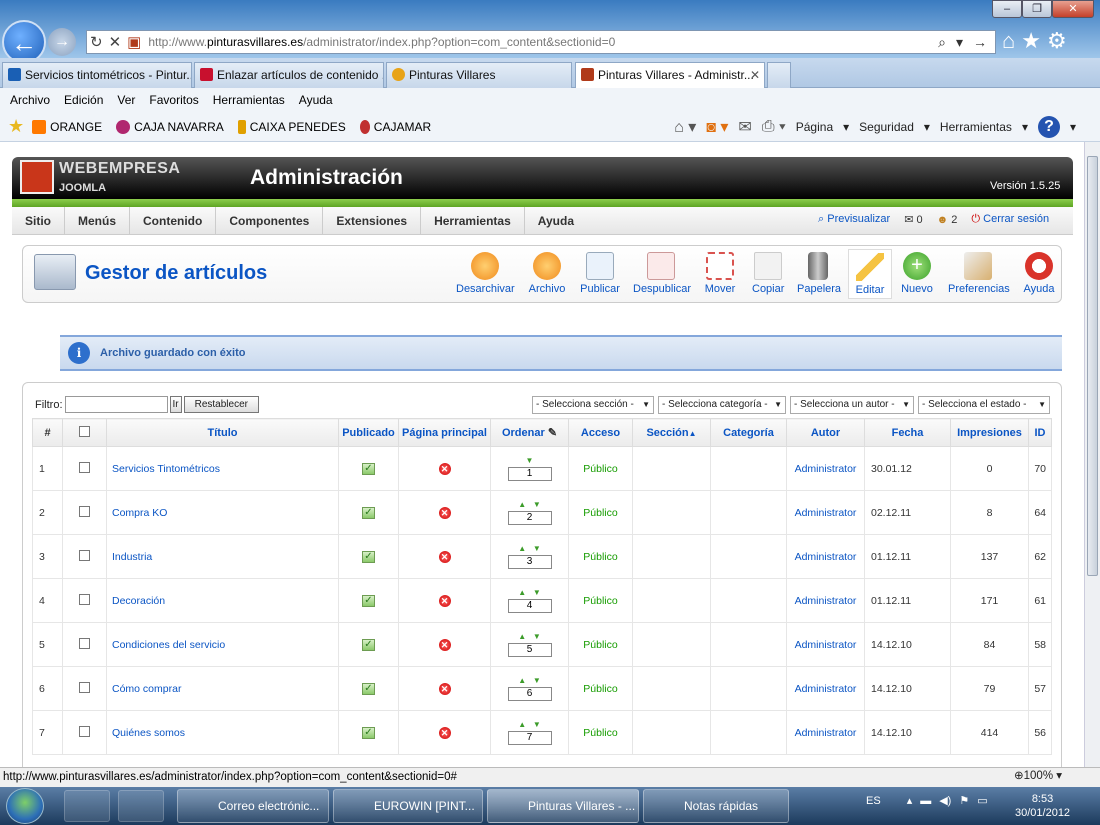 This screenshot has width=1100, height=825. What do you see at coordinates (979, 273) in the screenshot?
I see `preferences-button: Preferencias` at bounding box center [979, 273].